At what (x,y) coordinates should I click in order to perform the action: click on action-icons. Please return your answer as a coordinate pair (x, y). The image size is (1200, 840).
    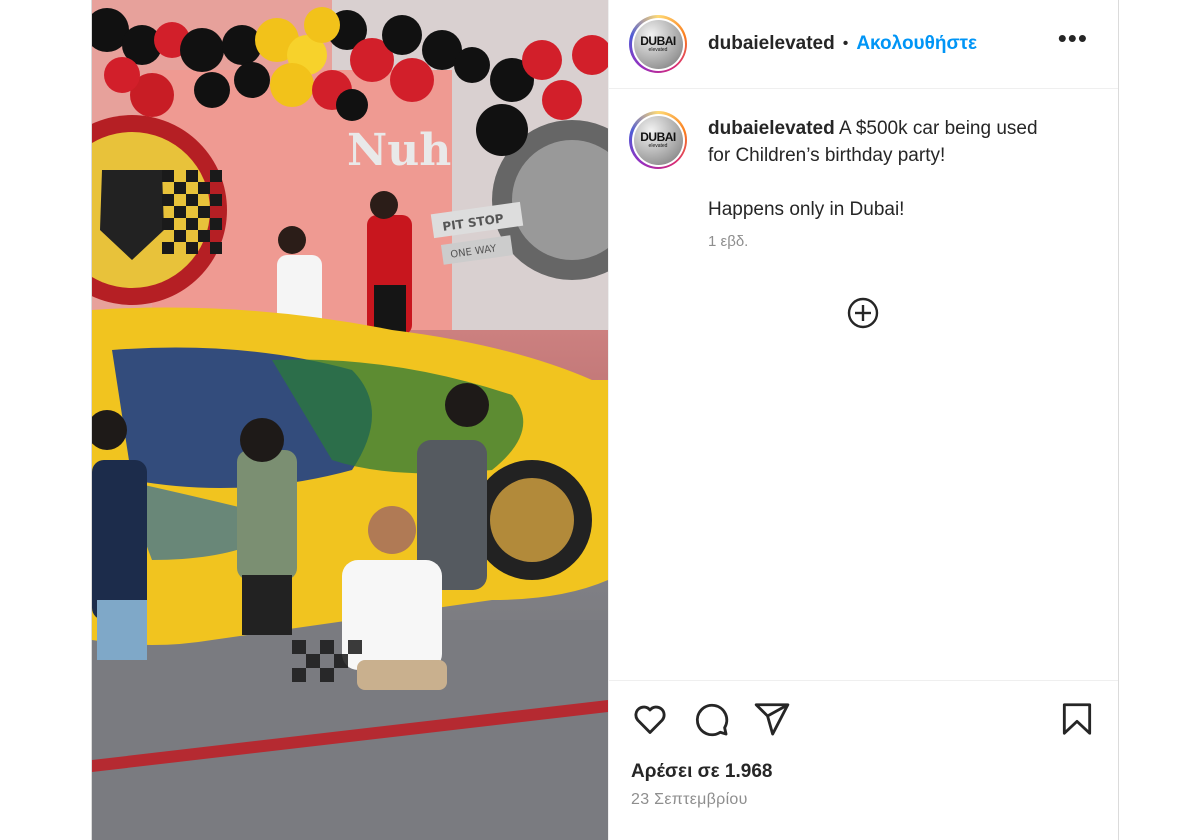
    Looking at the image, I should click on (863, 719).